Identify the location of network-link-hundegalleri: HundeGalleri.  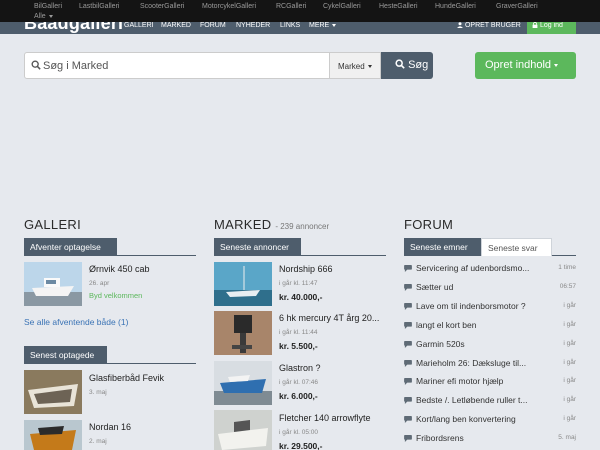
(455, 6).